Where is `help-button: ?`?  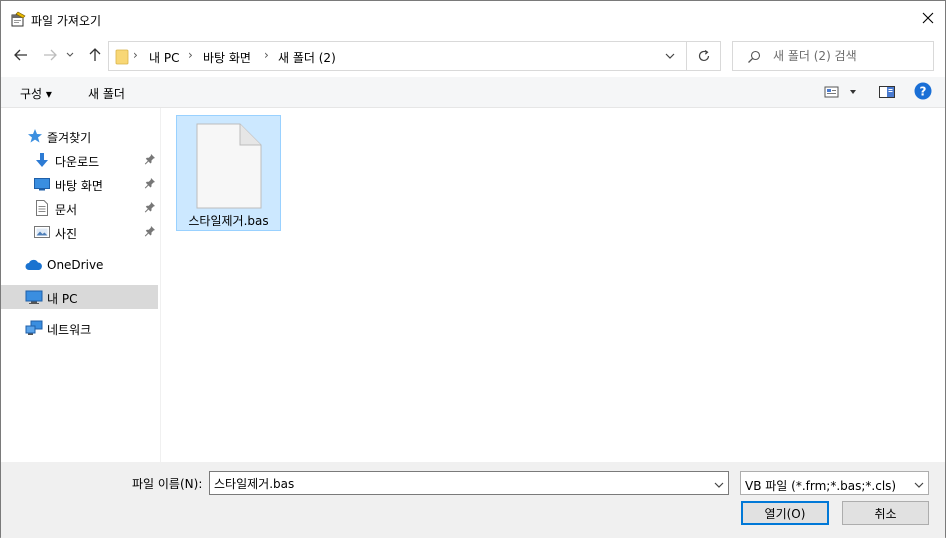
help-button: ? is located at coordinates (923, 92).